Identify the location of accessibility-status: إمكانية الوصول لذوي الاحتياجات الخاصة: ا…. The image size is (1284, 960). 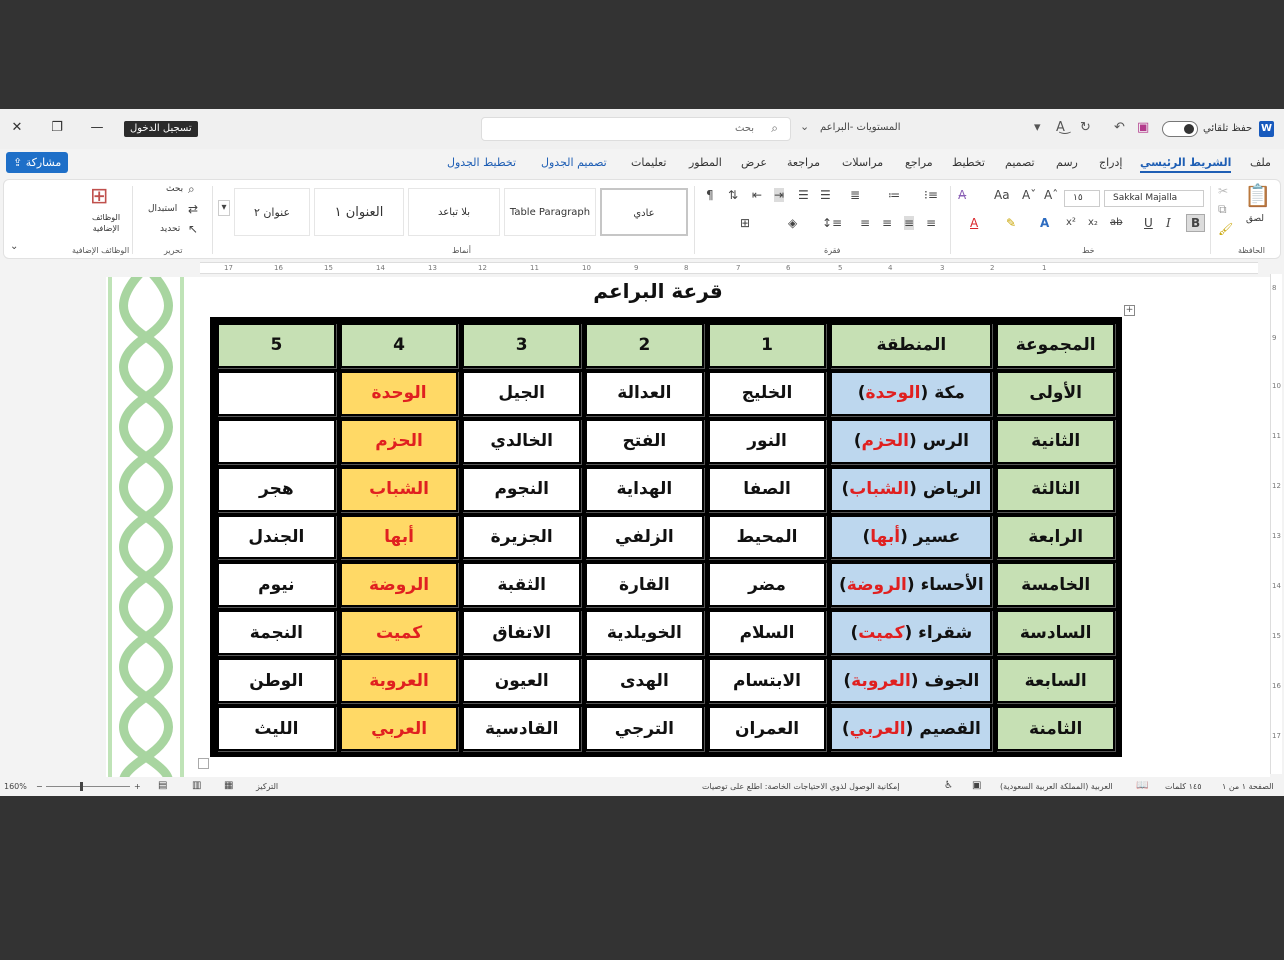
(800, 786).